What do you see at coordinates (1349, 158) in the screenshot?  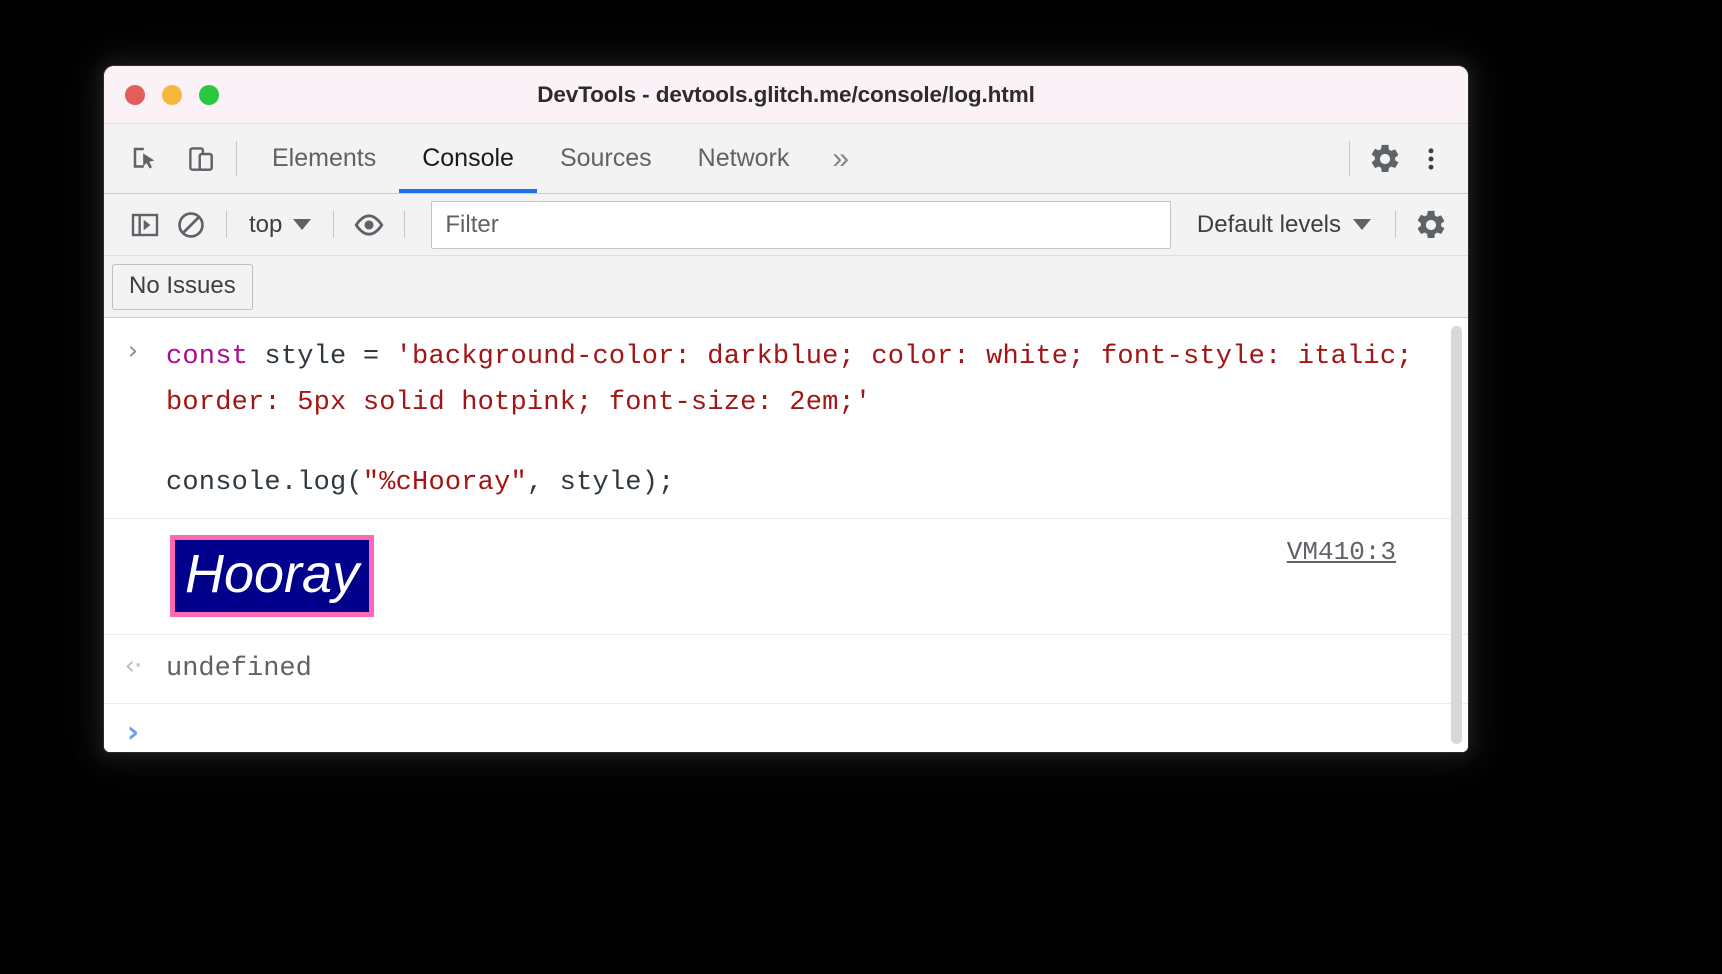 I see `tab-strip-divider-right` at bounding box center [1349, 158].